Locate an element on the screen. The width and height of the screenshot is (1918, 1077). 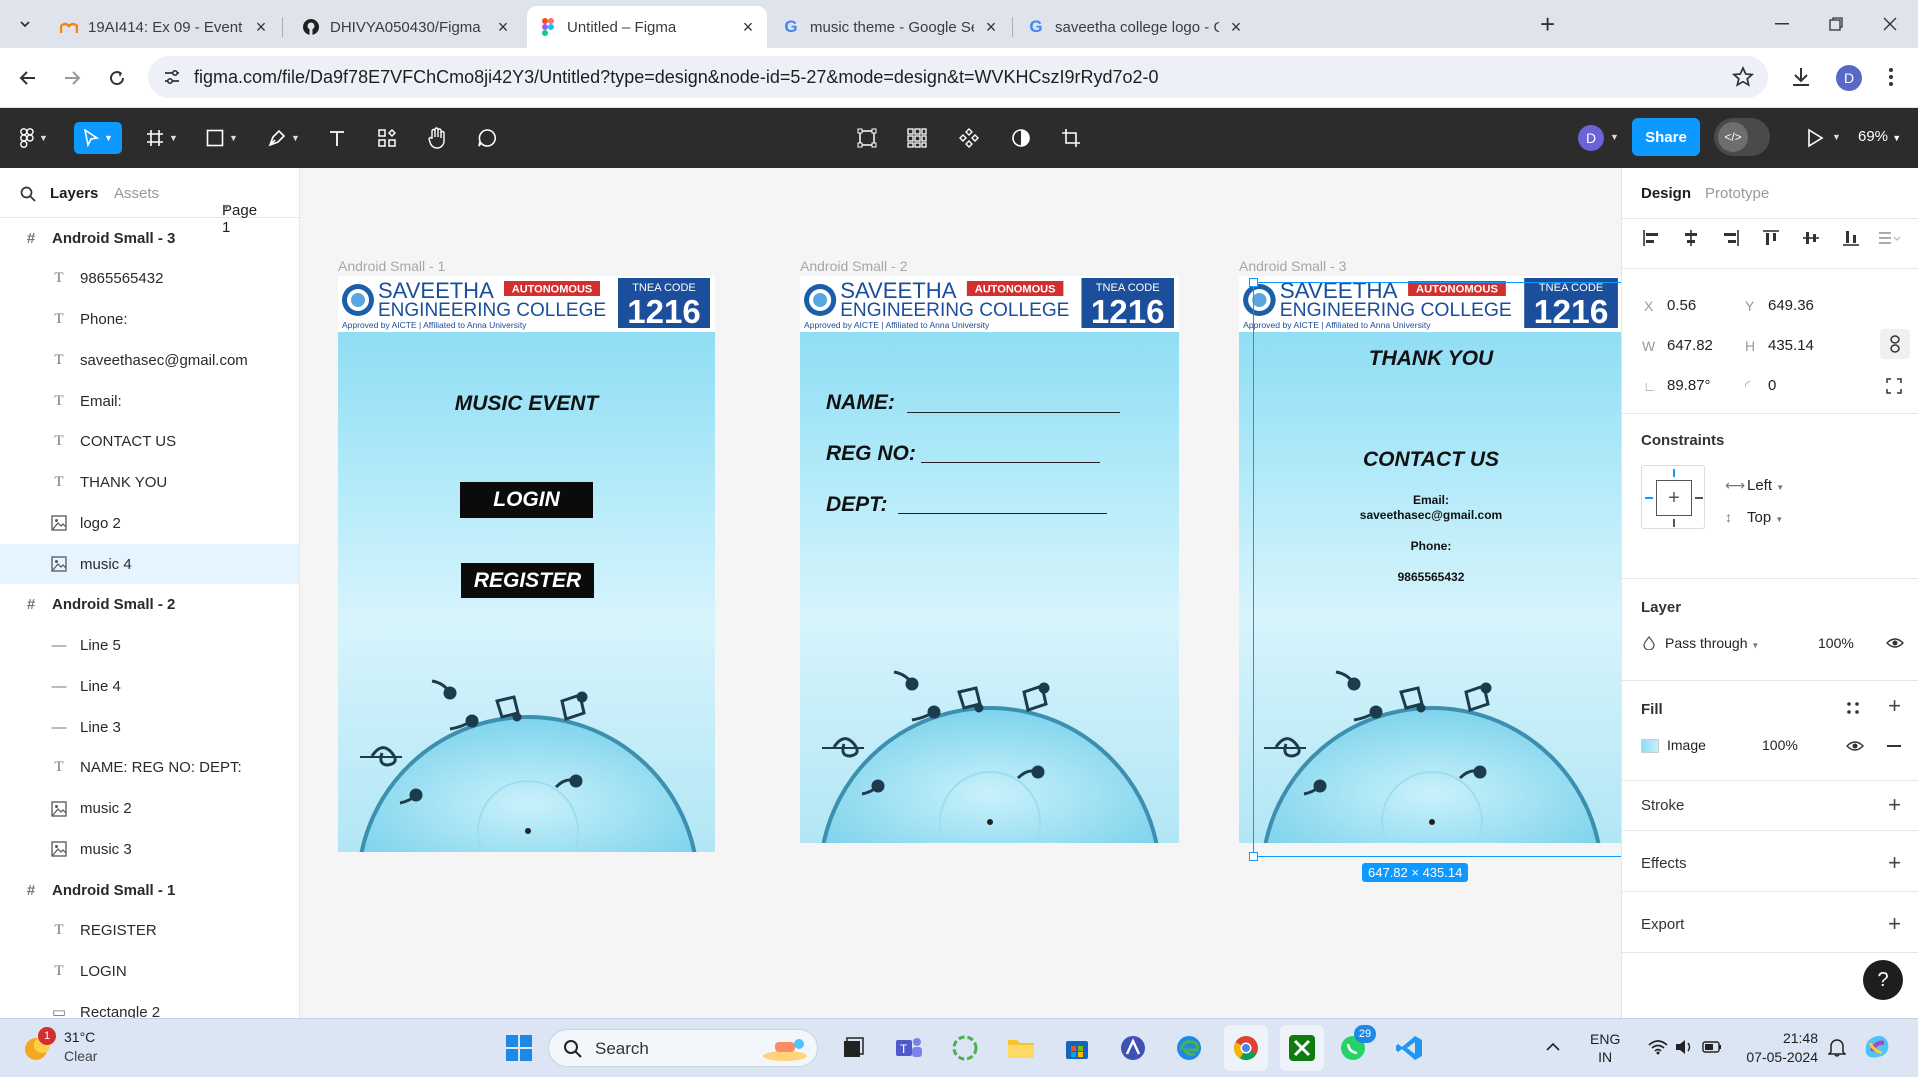
comment-tool-icon is located at coordinates (487, 138).